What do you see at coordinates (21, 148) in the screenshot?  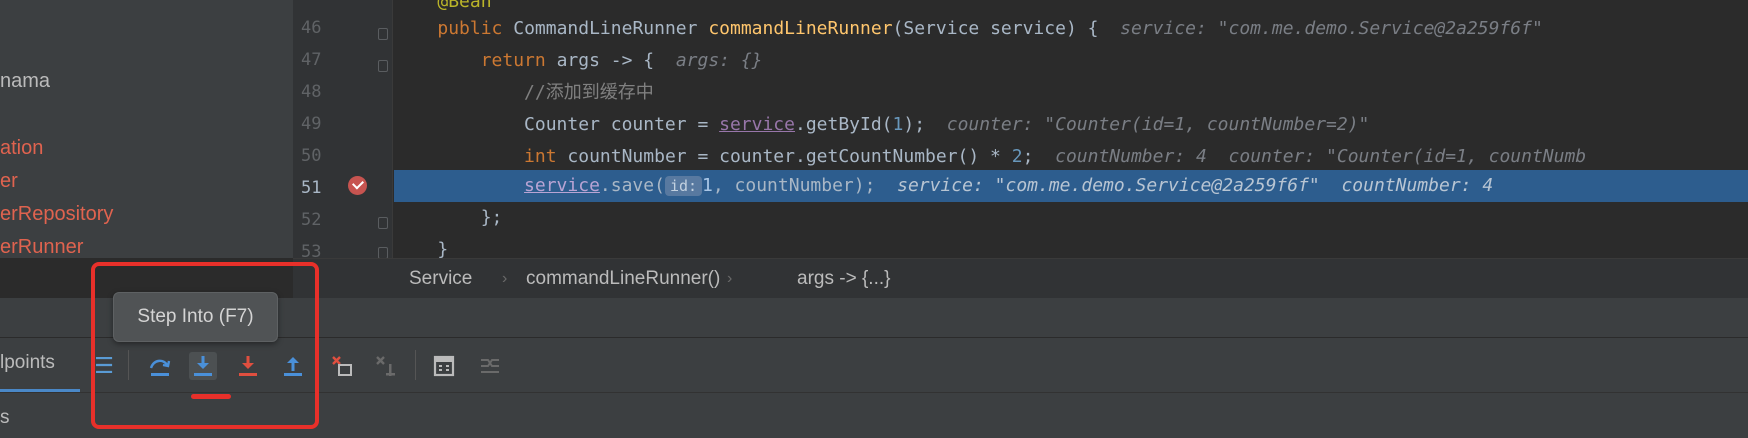 I see `tree-item: ation` at bounding box center [21, 148].